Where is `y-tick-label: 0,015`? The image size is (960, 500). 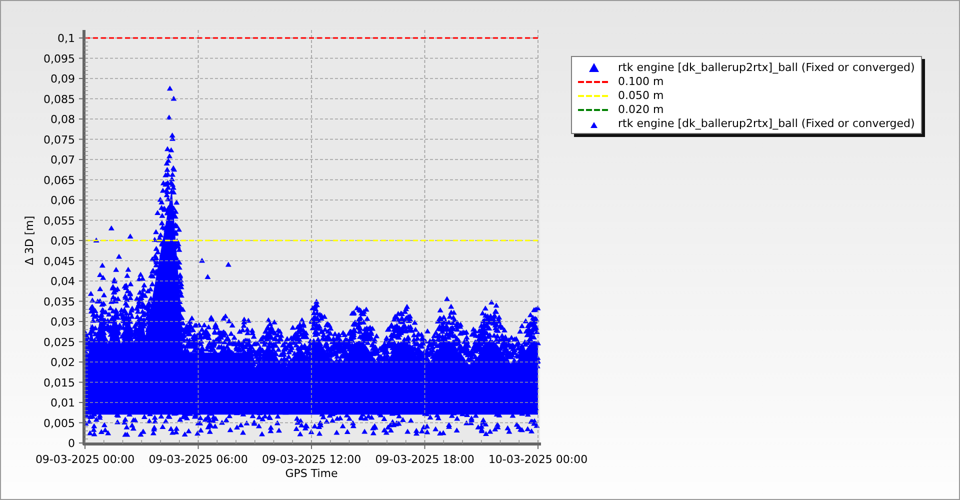
y-tick-label: 0,015 is located at coordinates (59, 383).